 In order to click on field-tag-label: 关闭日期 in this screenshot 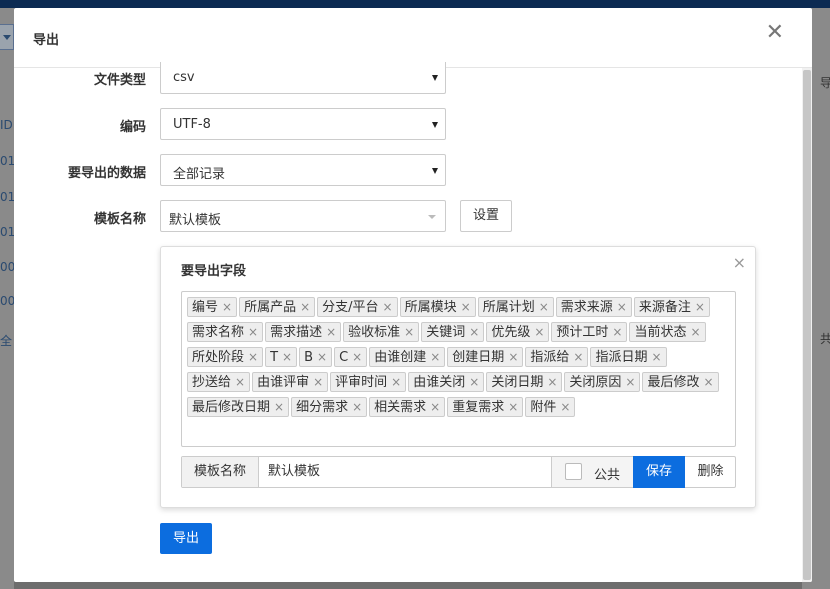, I will do `click(517, 382)`.